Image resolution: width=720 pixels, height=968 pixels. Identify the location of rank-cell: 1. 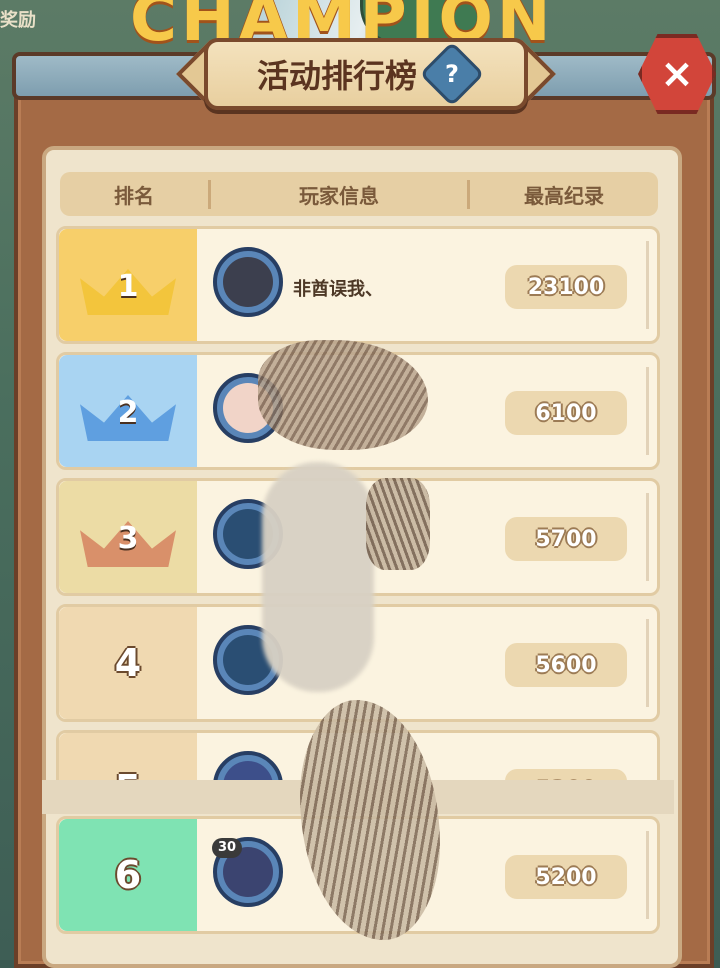
(128, 285).